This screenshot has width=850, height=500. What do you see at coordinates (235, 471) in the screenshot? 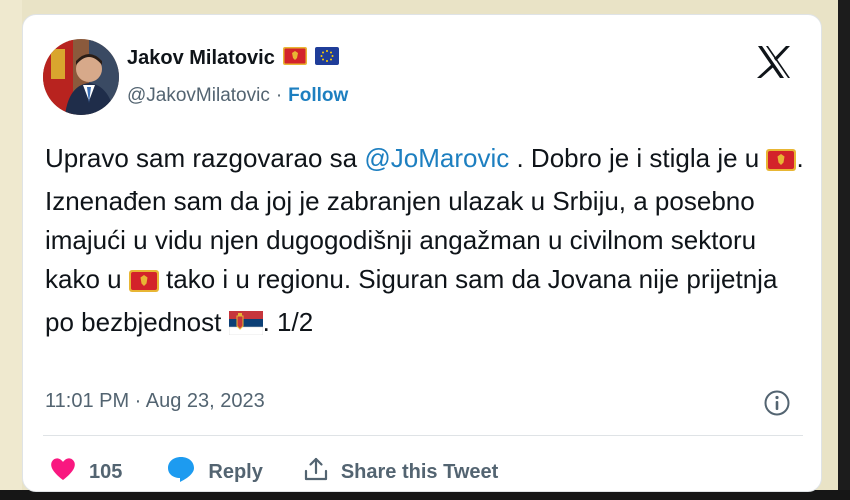
I see `reply-label: Reply` at bounding box center [235, 471].